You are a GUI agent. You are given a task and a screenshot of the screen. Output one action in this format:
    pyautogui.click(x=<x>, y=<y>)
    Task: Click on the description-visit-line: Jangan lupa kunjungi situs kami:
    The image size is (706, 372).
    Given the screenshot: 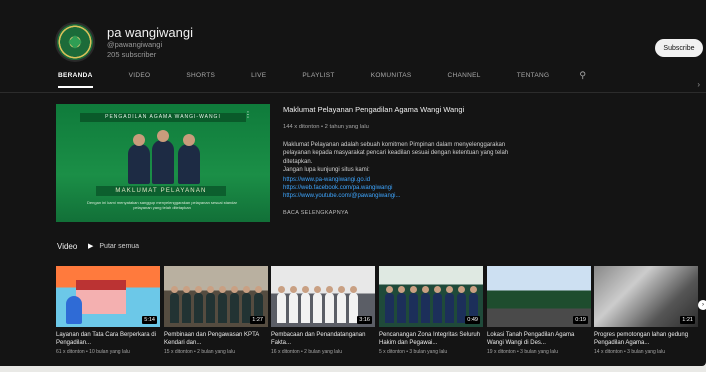 What is the action you would take?
    pyautogui.click(x=326, y=170)
    